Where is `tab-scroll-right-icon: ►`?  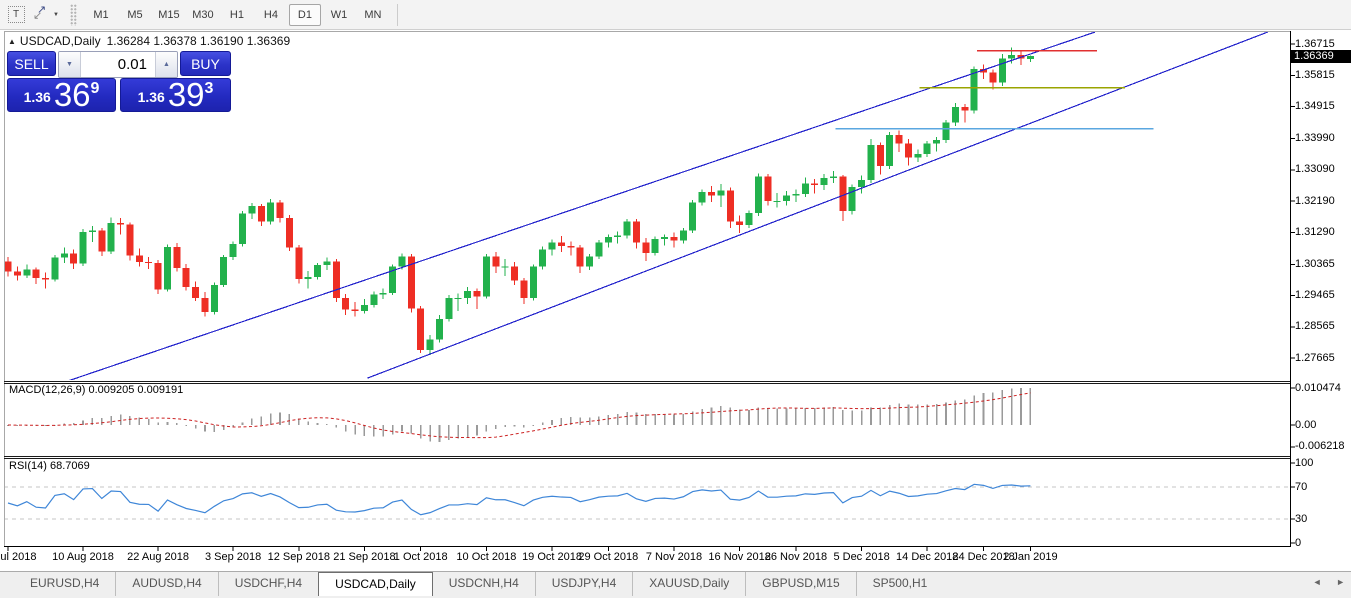
tab-scroll-right-icon: ► is located at coordinates (1340, 582).